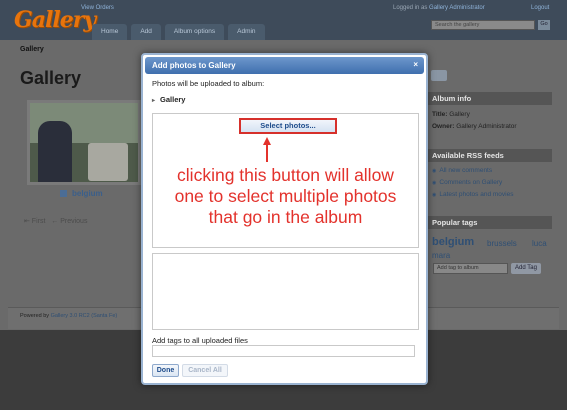  What do you see at coordinates (470, 268) in the screenshot?
I see `add-tag-input: Add tag to album` at bounding box center [470, 268].